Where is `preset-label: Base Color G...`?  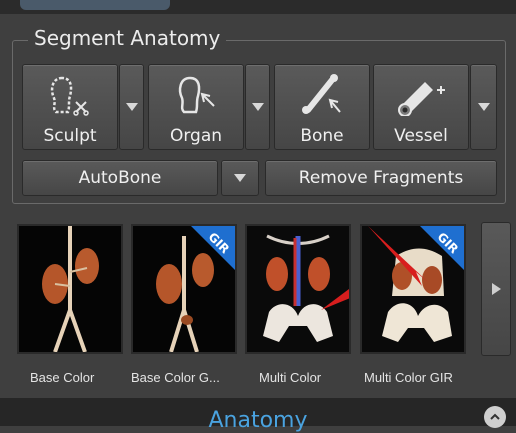 preset-label: Base Color G... is located at coordinates (175, 377).